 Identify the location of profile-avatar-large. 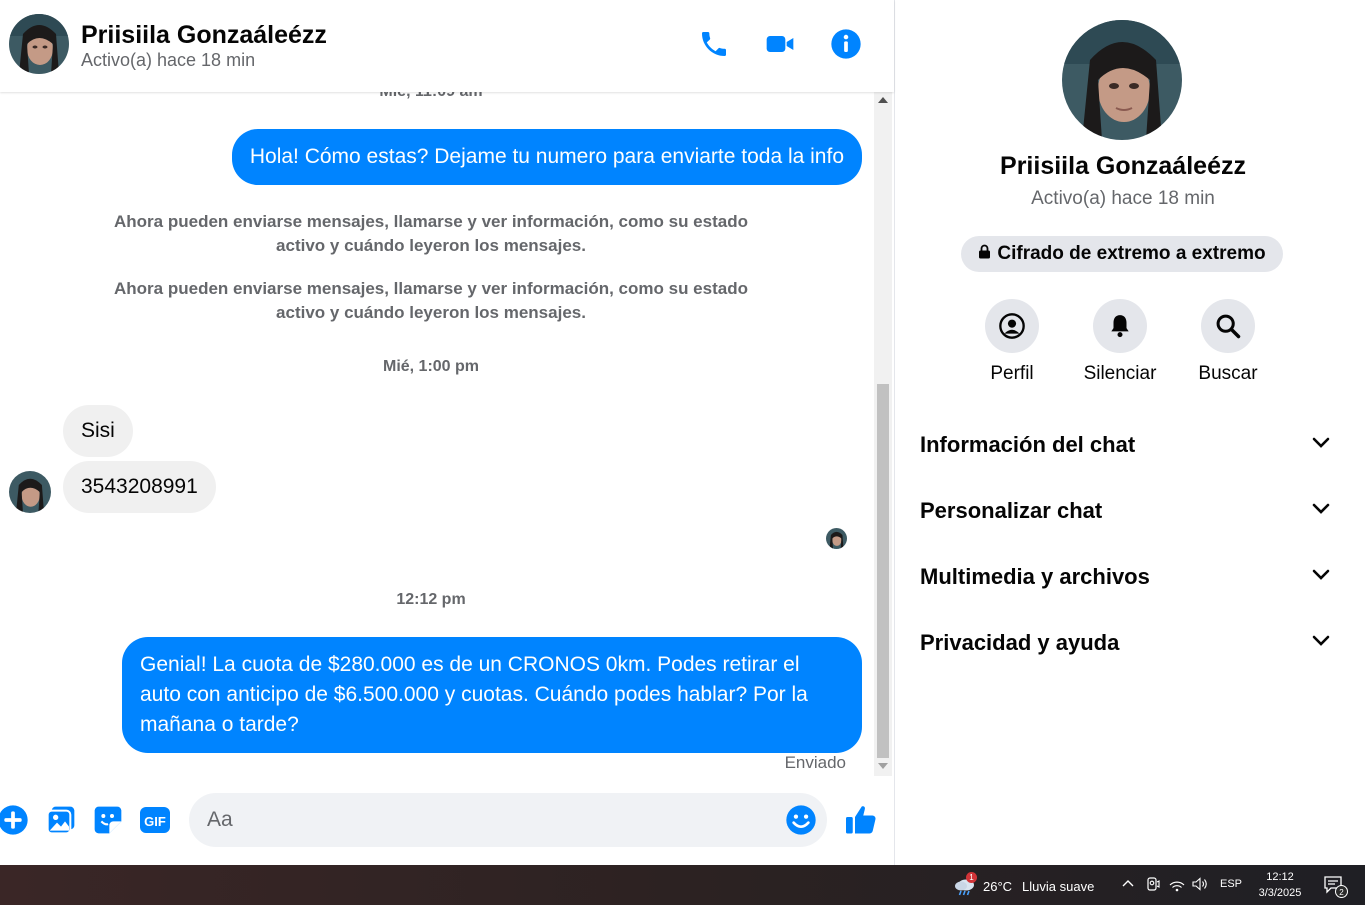
(1122, 80).